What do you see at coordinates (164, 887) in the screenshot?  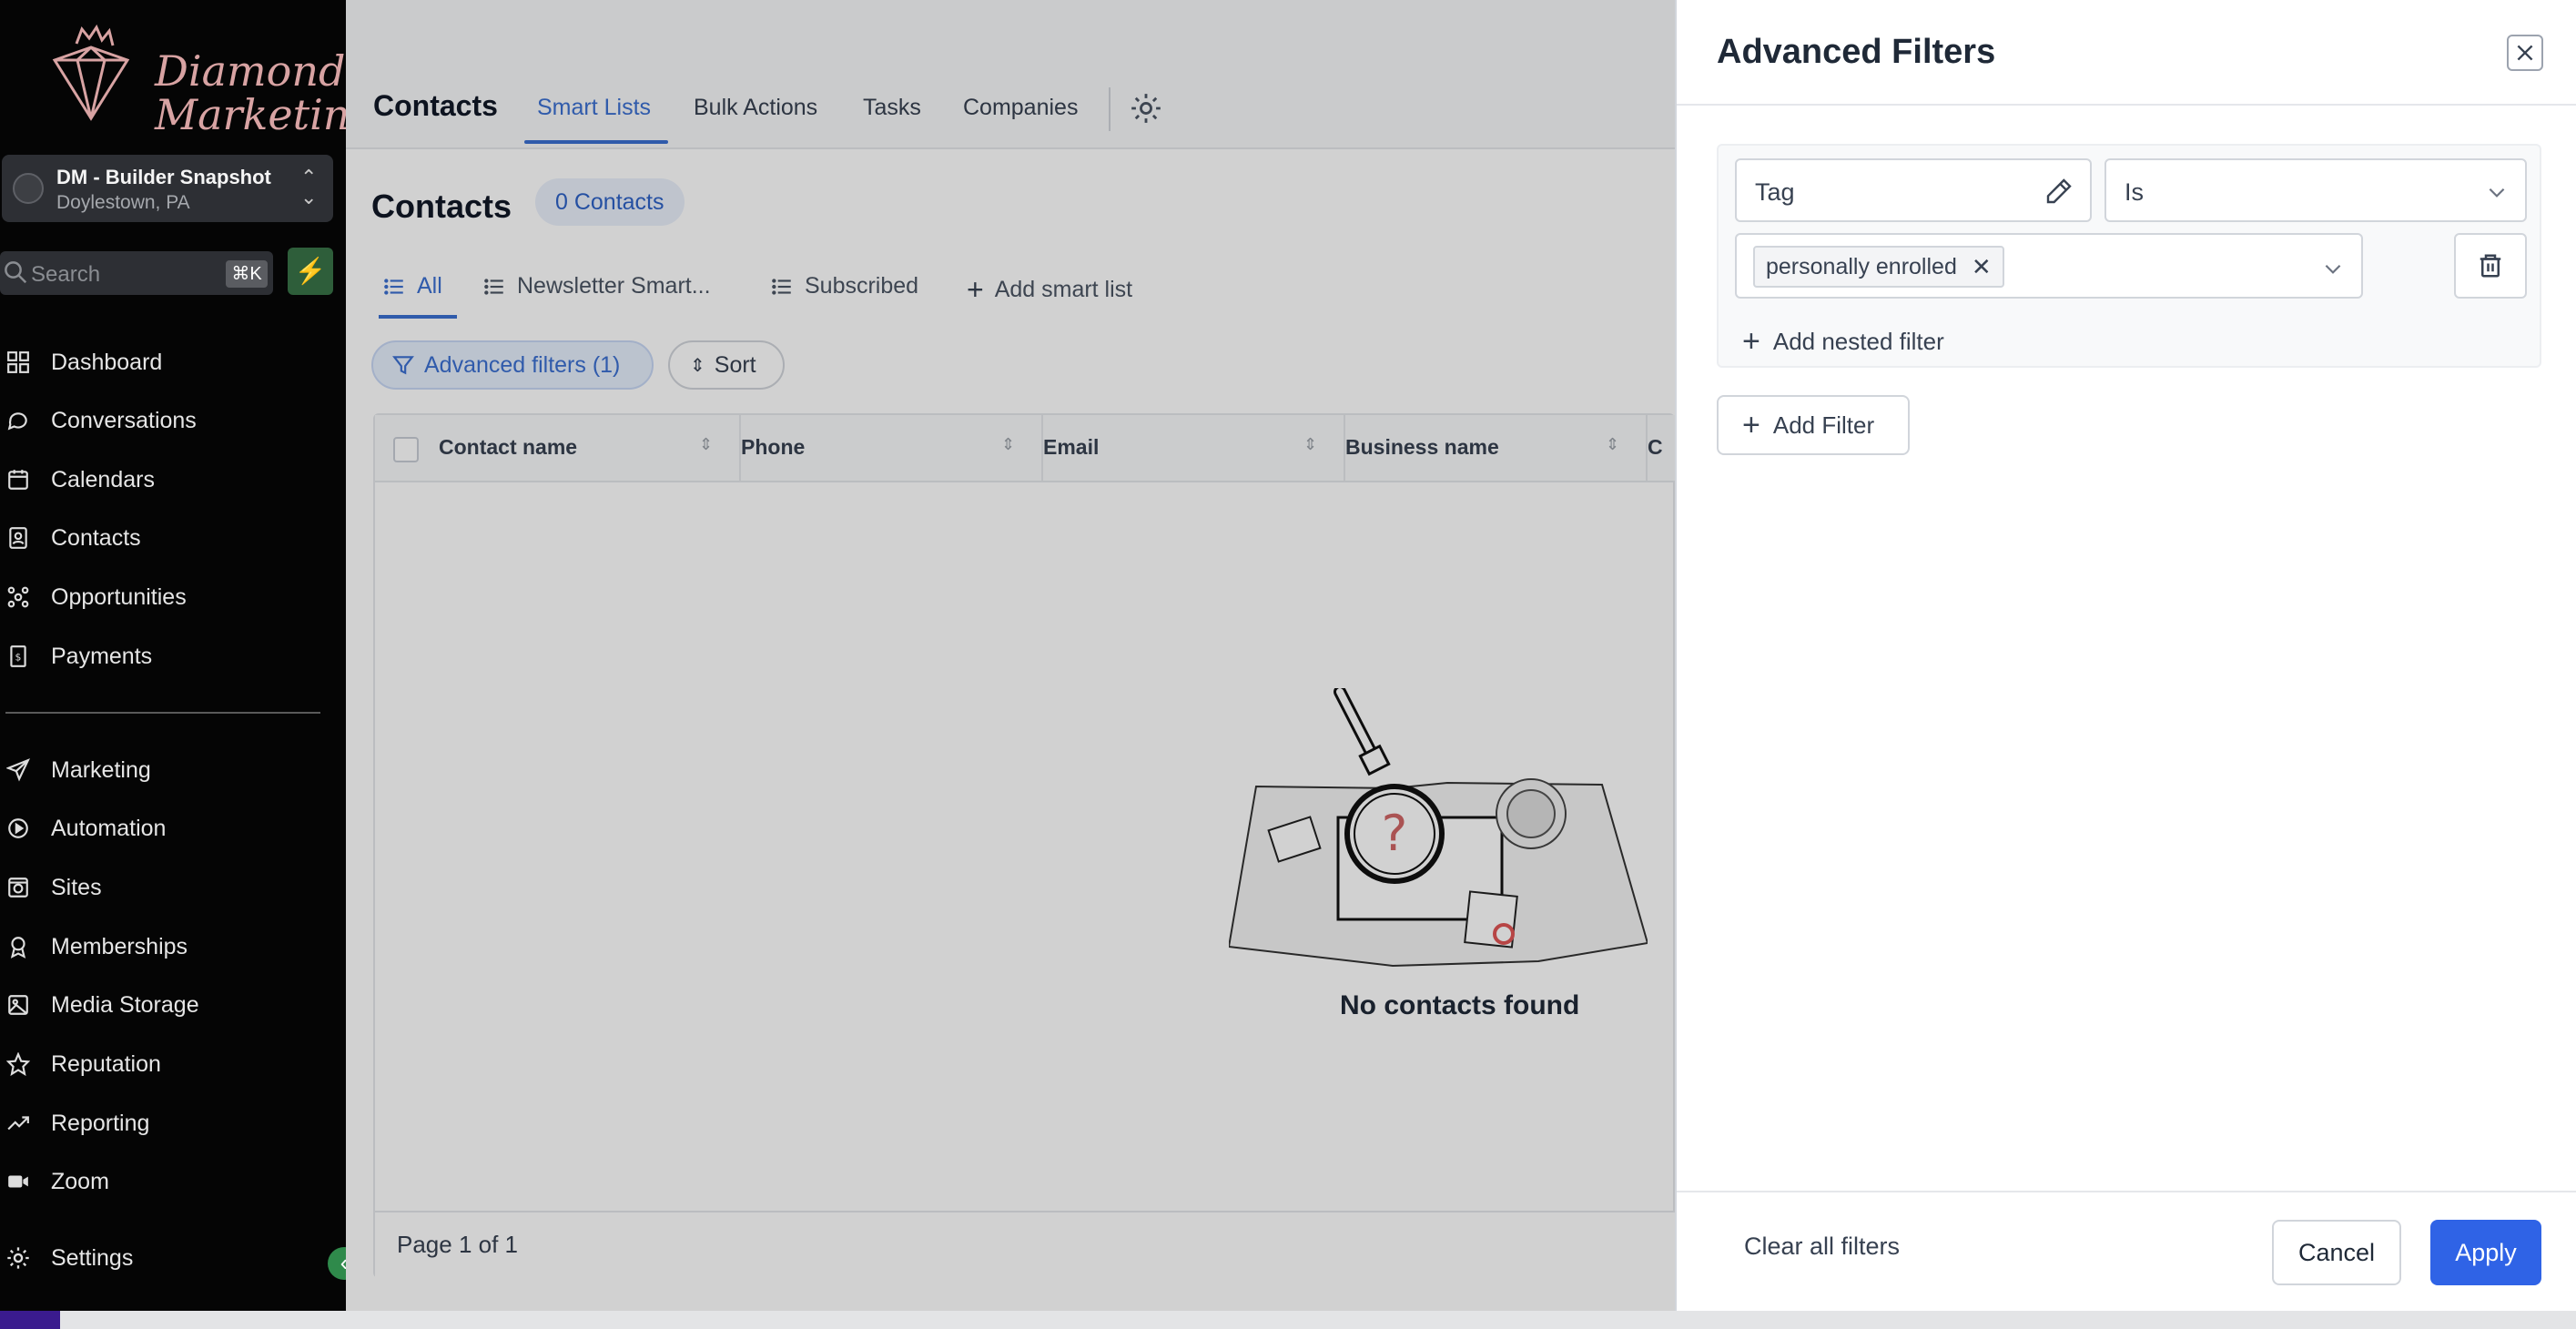 I see `sidebar-item-sites: Sites` at bounding box center [164, 887].